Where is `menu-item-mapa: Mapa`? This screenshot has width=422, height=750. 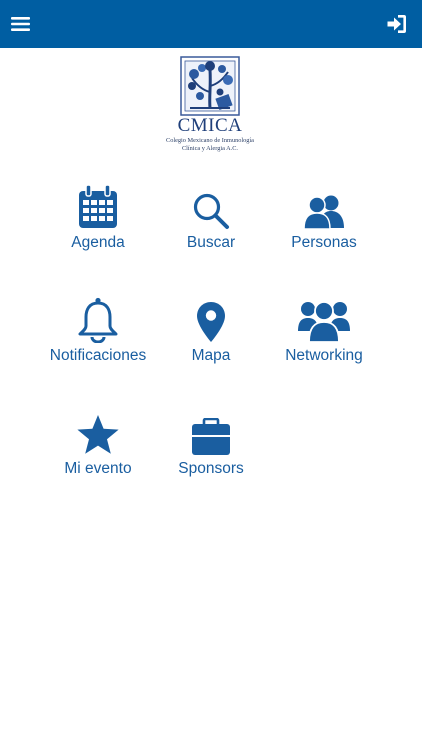
menu-item-mapa: Mapa is located at coordinates (211, 338).